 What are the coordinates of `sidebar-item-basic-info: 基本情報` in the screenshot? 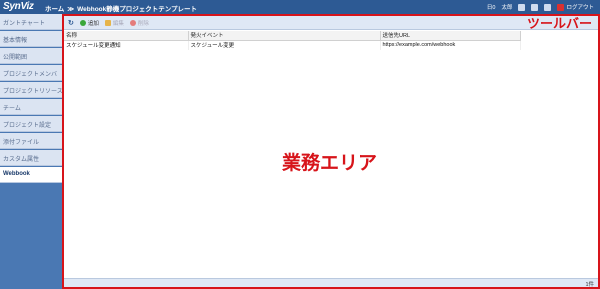 It's located at (31, 39).